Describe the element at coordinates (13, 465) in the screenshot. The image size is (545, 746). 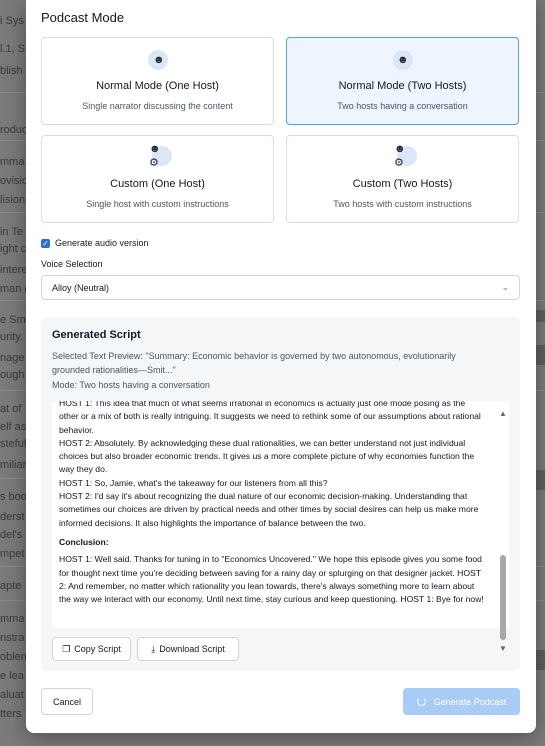
I see `backdrop-text: miliar` at that location.